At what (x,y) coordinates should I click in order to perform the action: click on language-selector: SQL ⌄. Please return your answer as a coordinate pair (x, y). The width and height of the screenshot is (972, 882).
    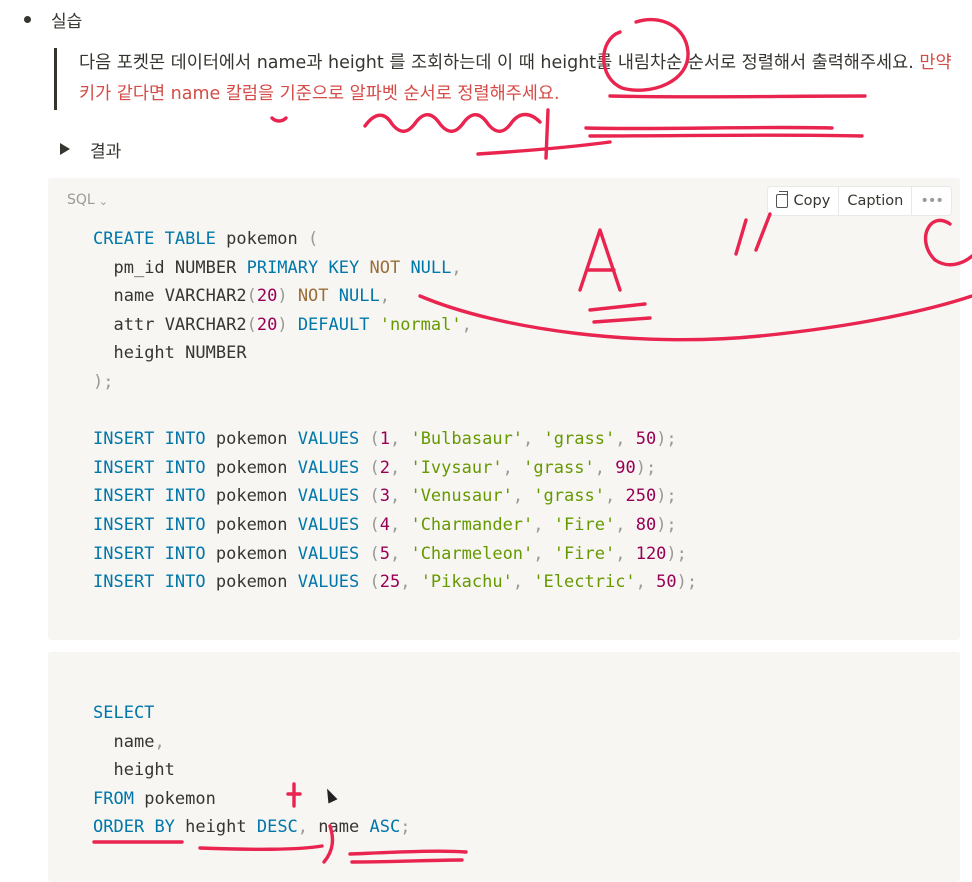
    Looking at the image, I should click on (87, 200).